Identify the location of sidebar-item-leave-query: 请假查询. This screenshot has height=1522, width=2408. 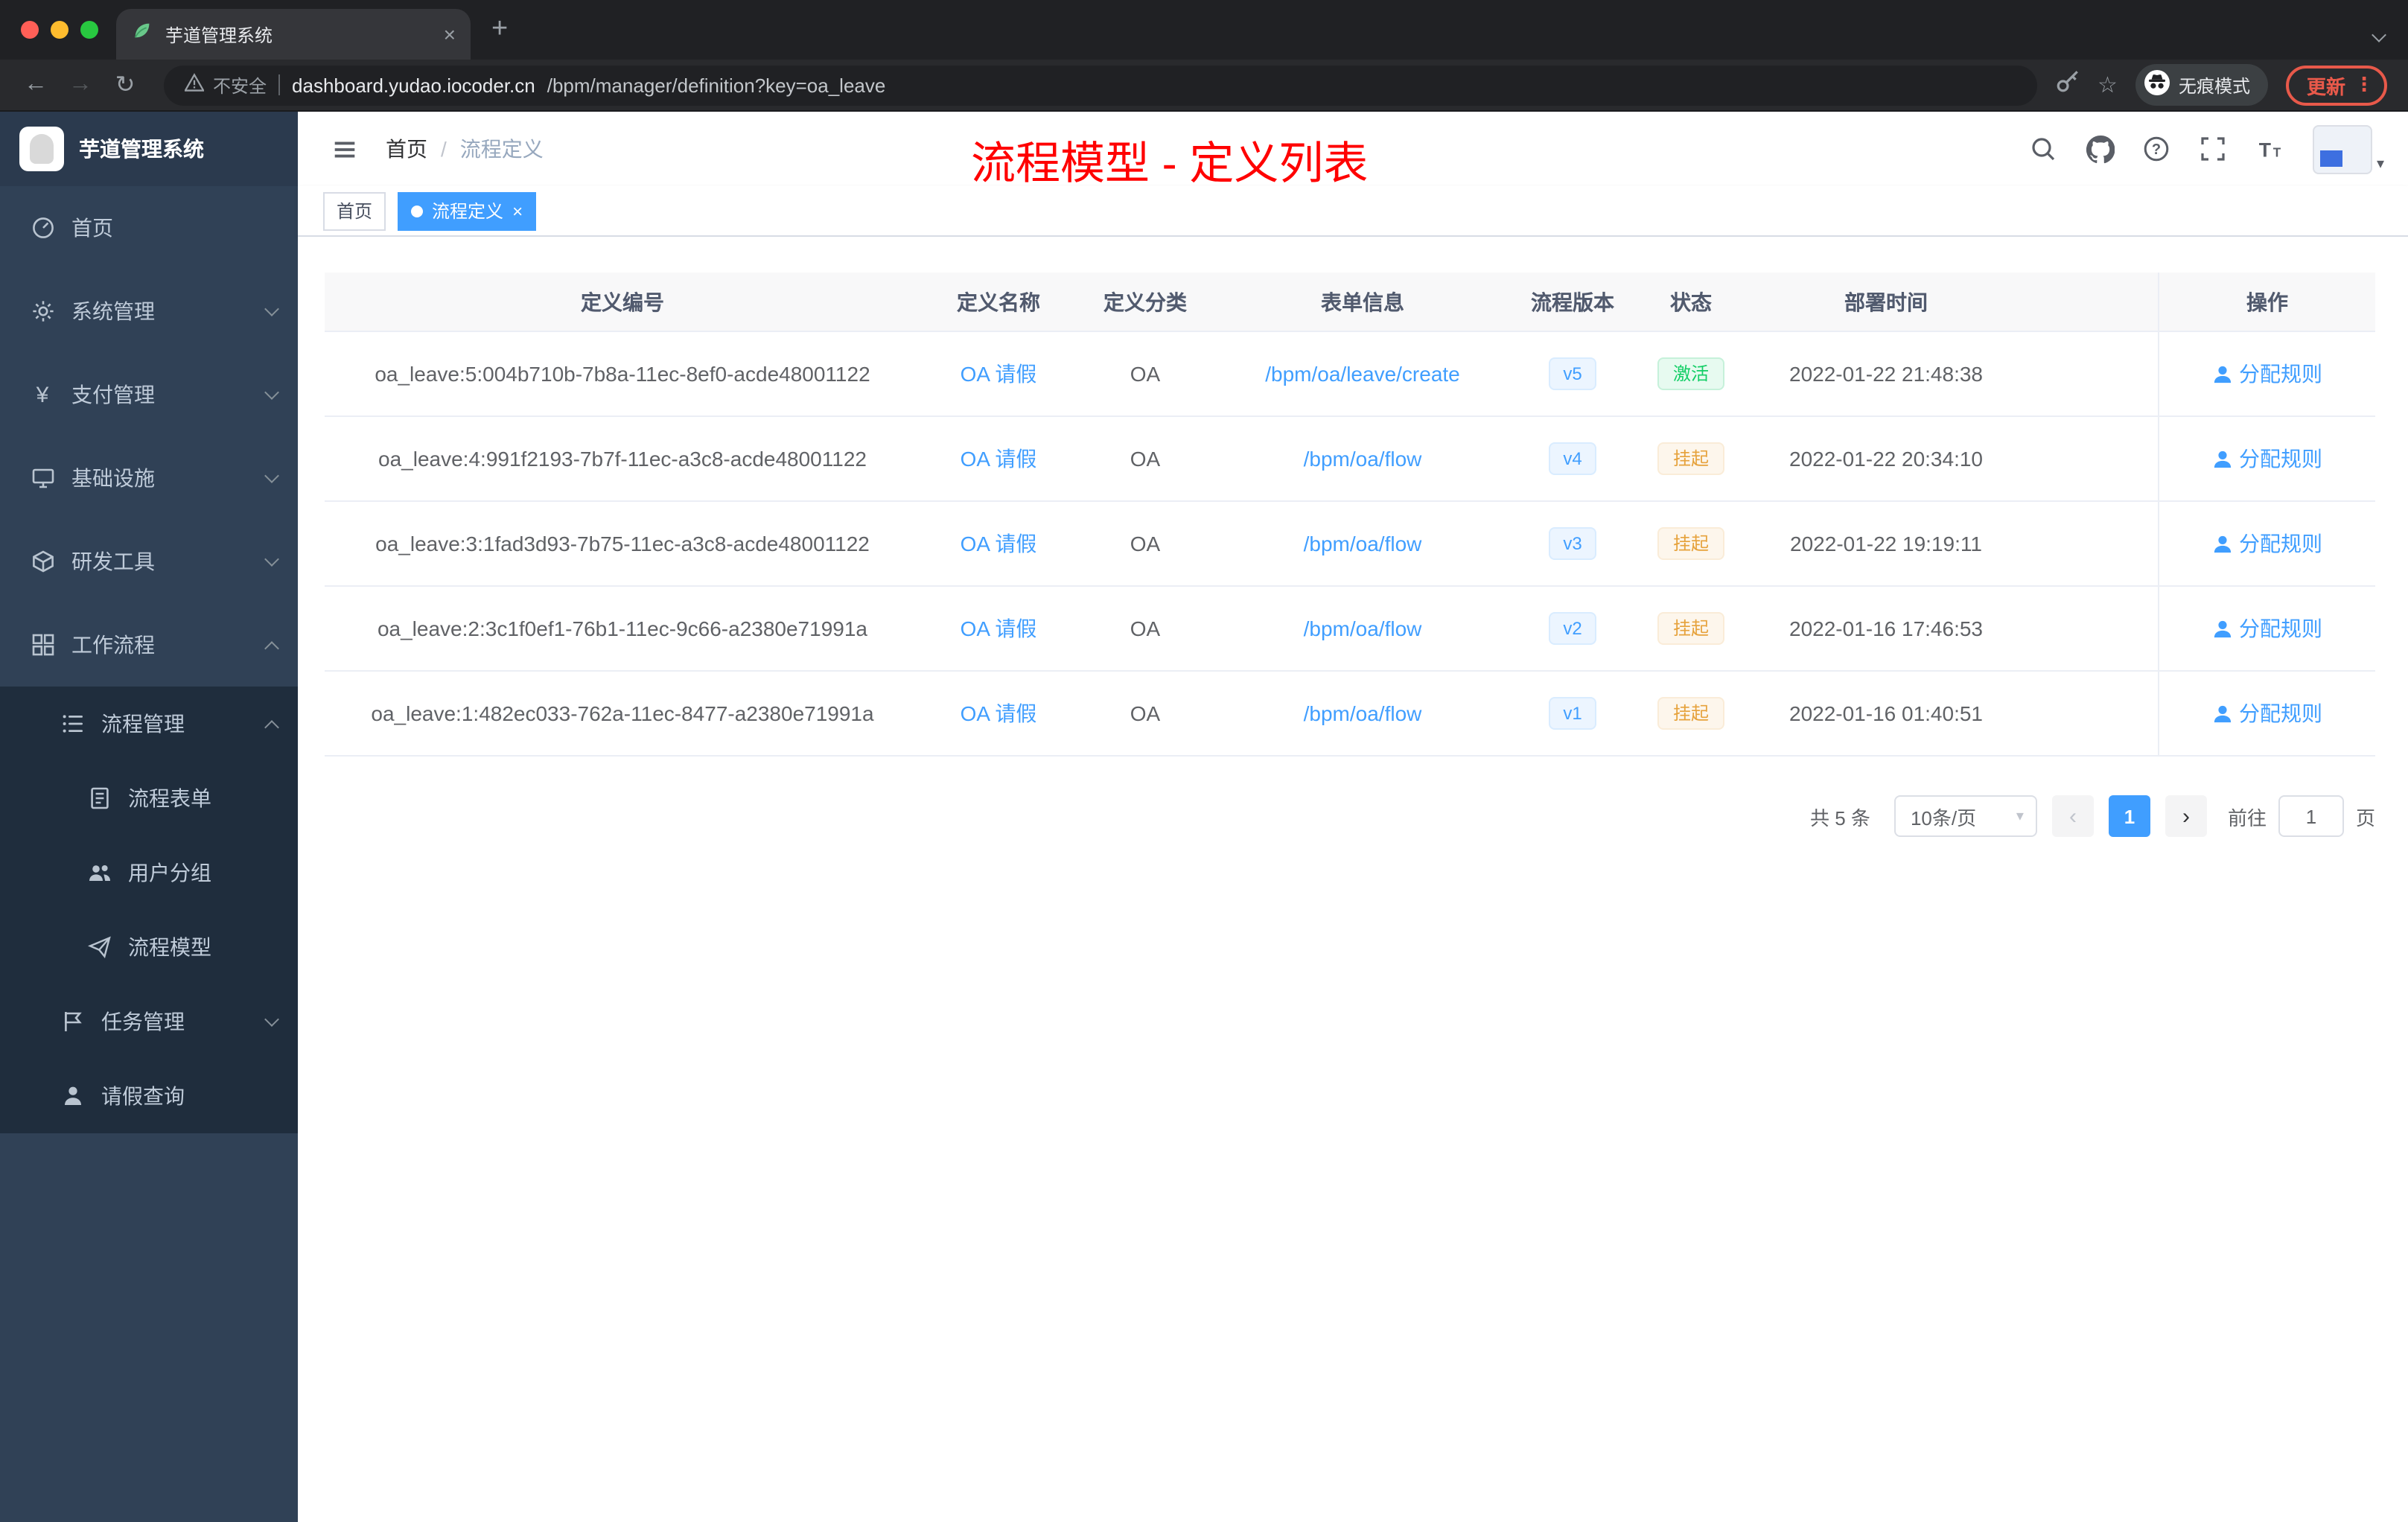
(149, 1096).